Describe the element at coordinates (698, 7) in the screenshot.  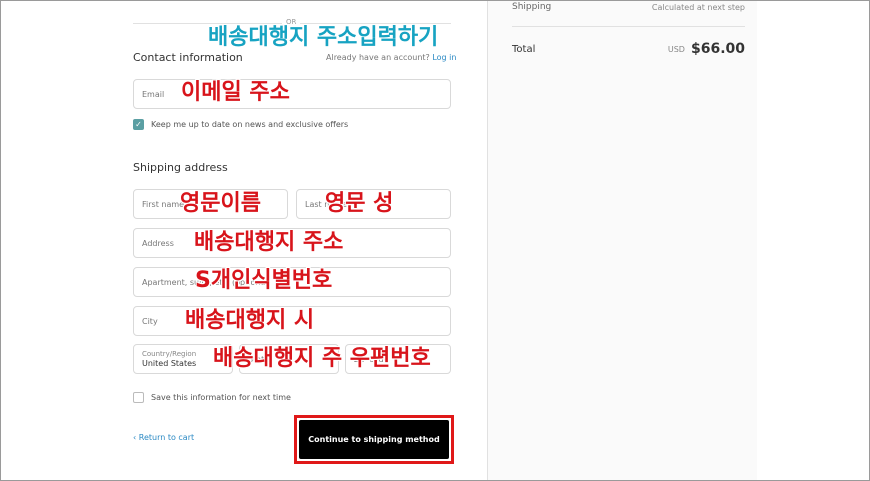
I see `shipping-value: Calculated at next step` at that location.